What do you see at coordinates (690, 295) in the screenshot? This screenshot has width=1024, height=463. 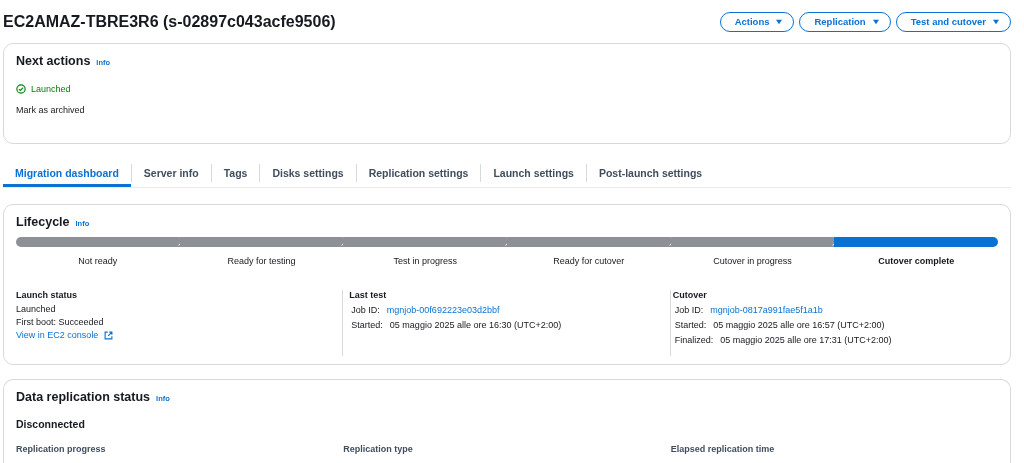 I see `column-heading: Cutover` at bounding box center [690, 295].